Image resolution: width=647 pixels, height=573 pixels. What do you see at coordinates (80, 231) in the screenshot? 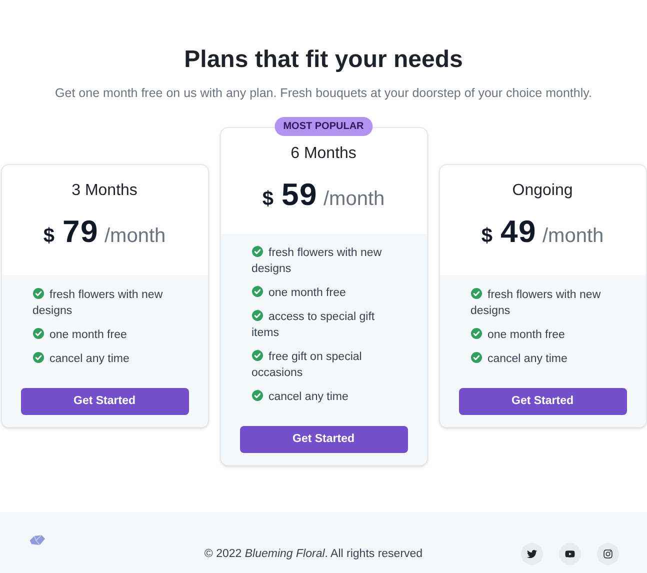
I see `price: 79` at bounding box center [80, 231].